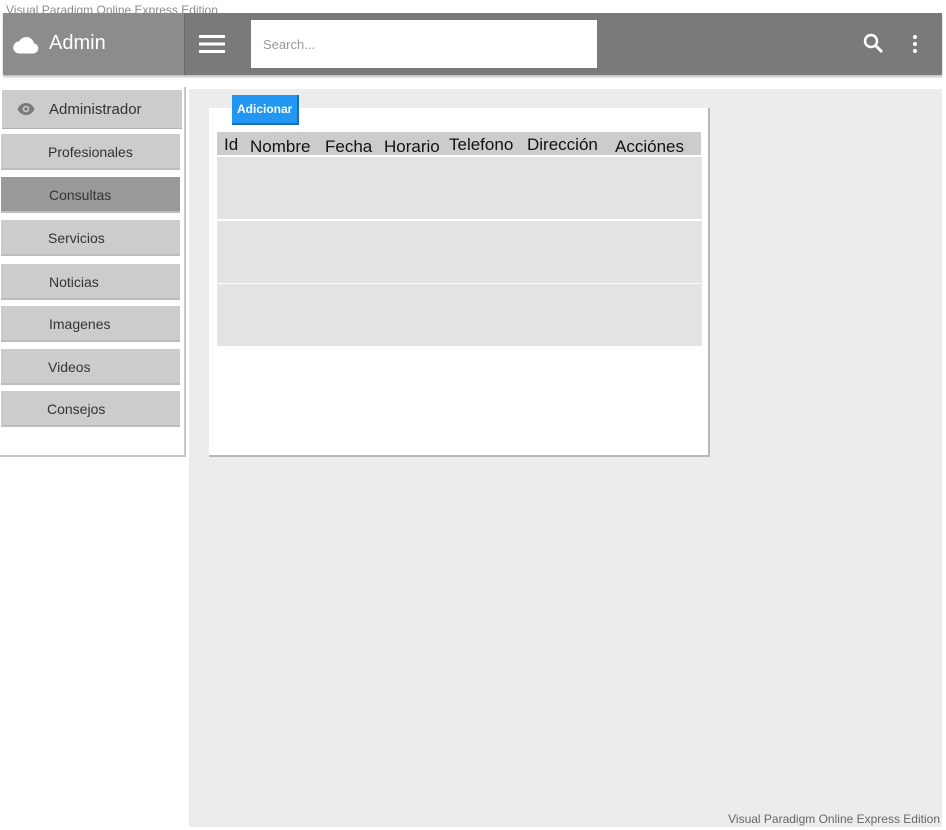 The height and width of the screenshot is (830, 946). Describe the element at coordinates (348, 147) in the screenshot. I see `column-header-fecha: Fecha` at that location.